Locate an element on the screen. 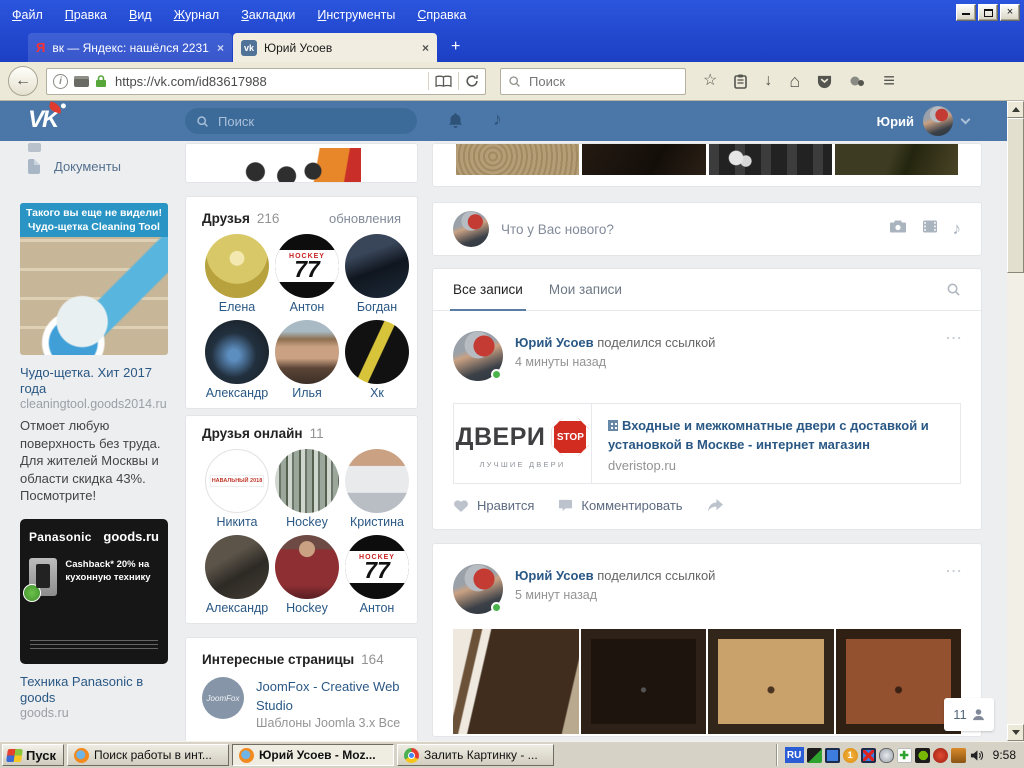 The width and height of the screenshot is (1024, 768). close-button: × is located at coordinates (1010, 12).